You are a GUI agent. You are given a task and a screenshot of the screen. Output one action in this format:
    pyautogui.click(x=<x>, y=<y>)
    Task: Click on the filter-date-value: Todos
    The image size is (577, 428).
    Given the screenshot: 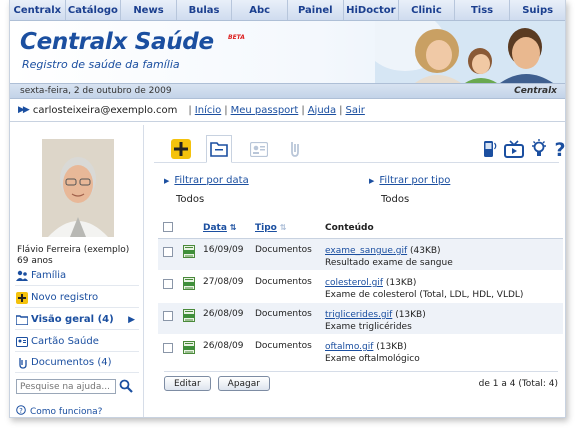 What is the action you would take?
    pyautogui.click(x=190, y=199)
    